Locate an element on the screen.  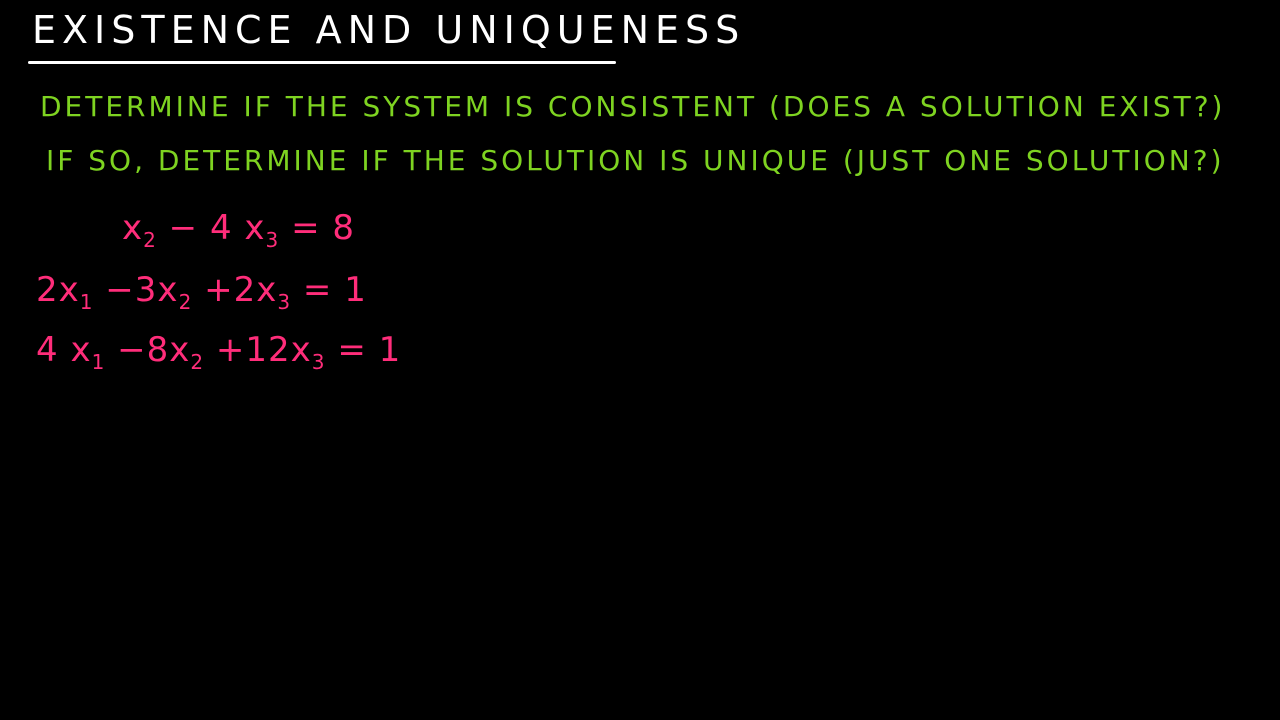
equation-term: 4 x1 is located at coordinates (71, 352).